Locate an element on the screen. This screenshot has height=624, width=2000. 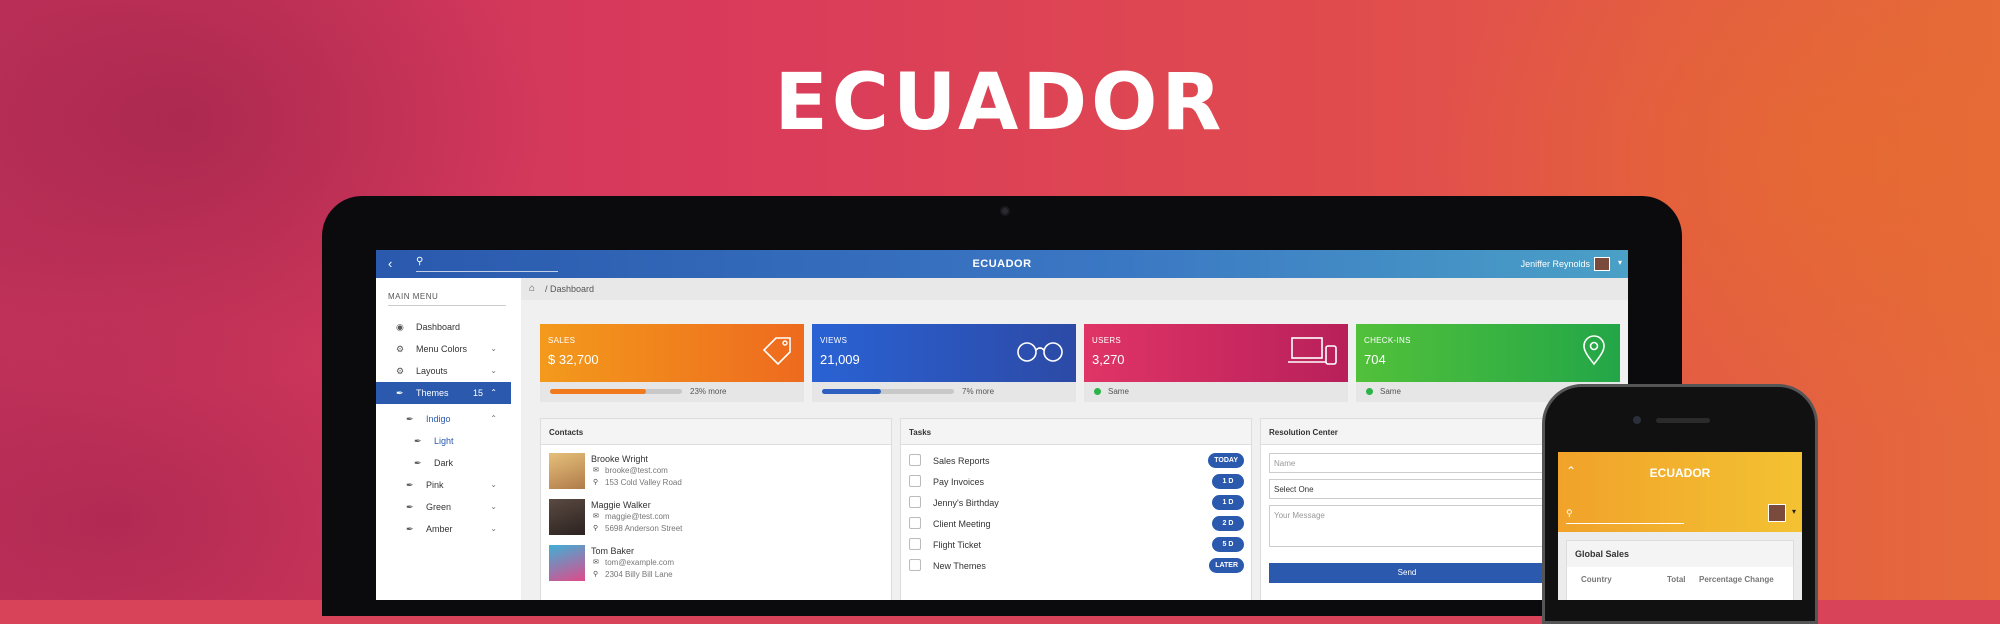
task-item: Flight Ticket 5 D is located at coordinates (1076, 545).